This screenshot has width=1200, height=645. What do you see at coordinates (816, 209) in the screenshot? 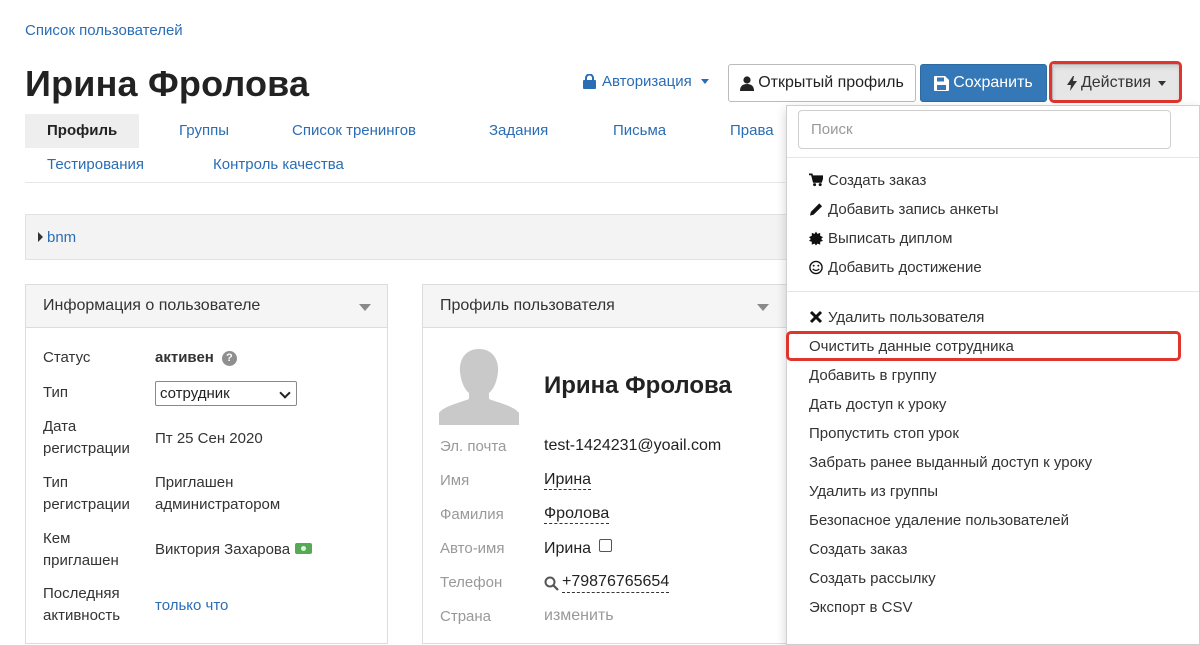
I see `pencil-icon` at bounding box center [816, 209].